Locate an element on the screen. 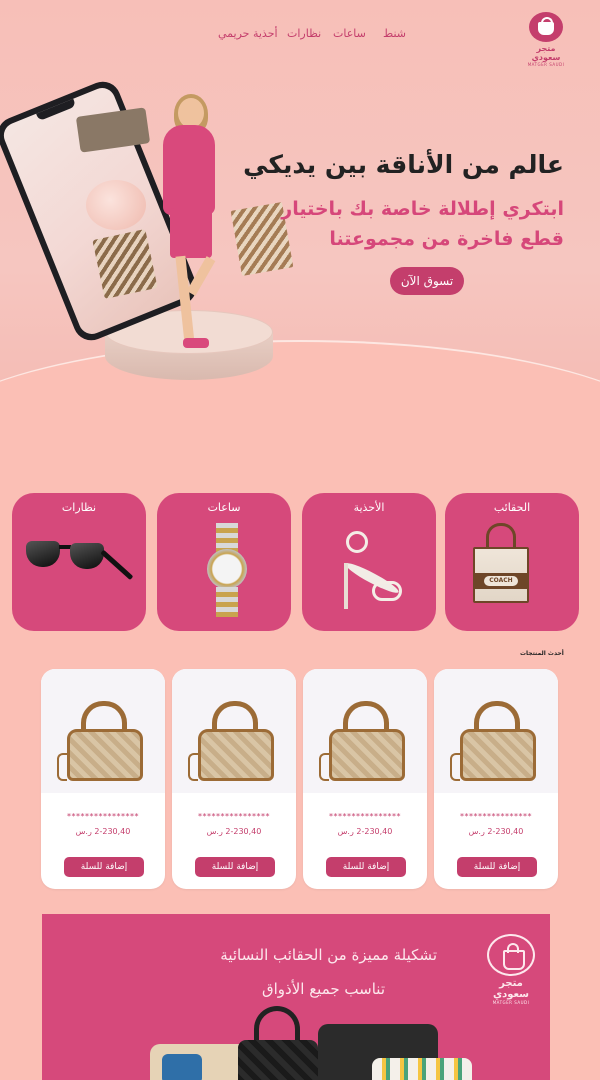 This screenshot has height=1080, width=600. nav-item-bags: شنط is located at coordinates (394, 33).